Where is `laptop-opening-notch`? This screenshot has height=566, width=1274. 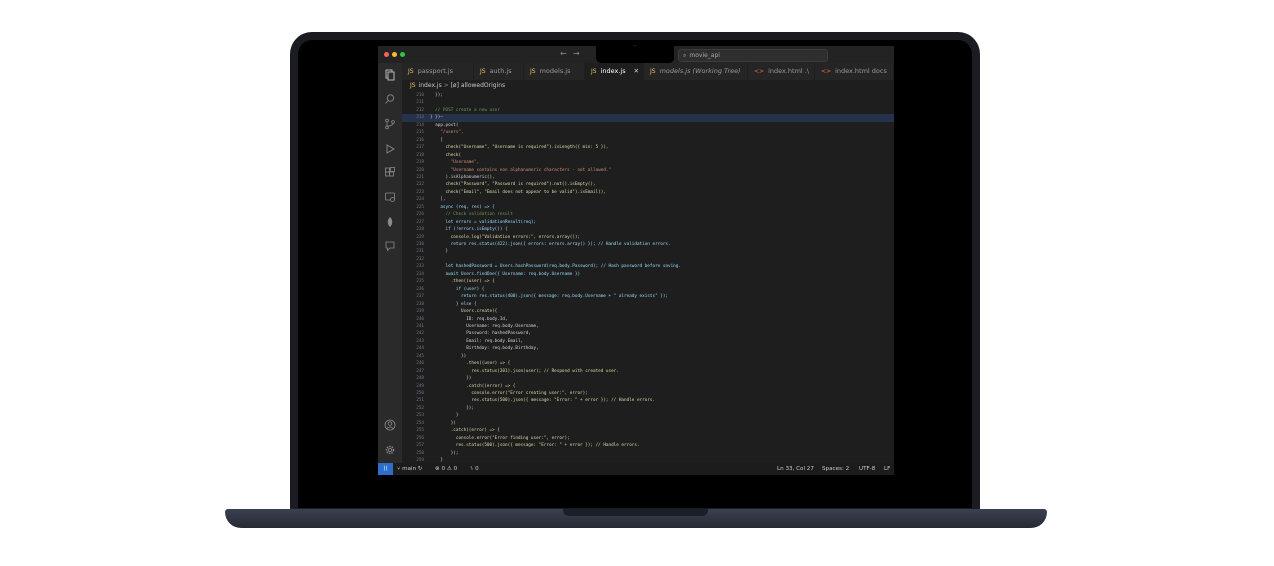 laptop-opening-notch is located at coordinates (635, 512).